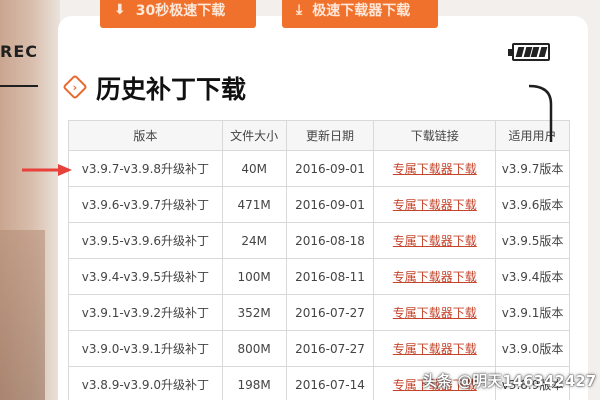 This screenshot has height=400, width=600. What do you see at coordinates (435, 135) in the screenshot?
I see `header-link: 下载链接` at bounding box center [435, 135].